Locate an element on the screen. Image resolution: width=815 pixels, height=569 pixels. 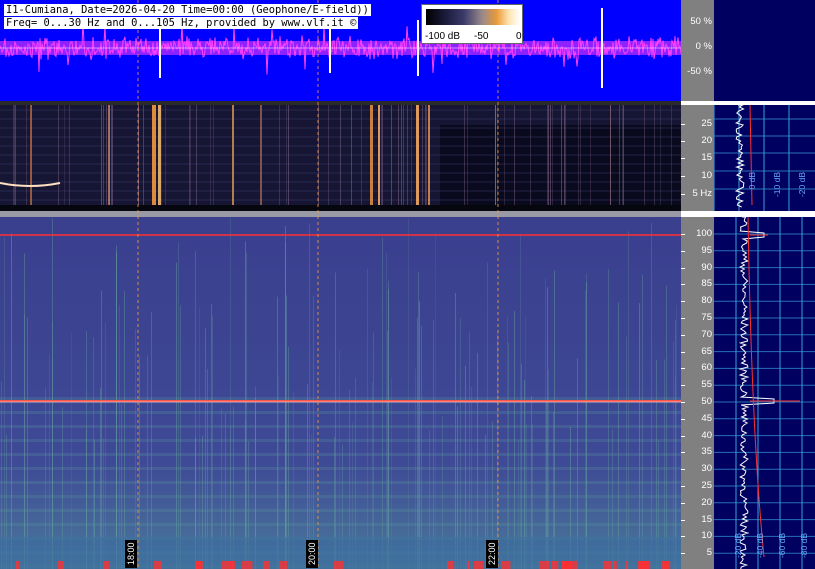
frequency-tick-high: 45 is located at coordinates (706, 418).